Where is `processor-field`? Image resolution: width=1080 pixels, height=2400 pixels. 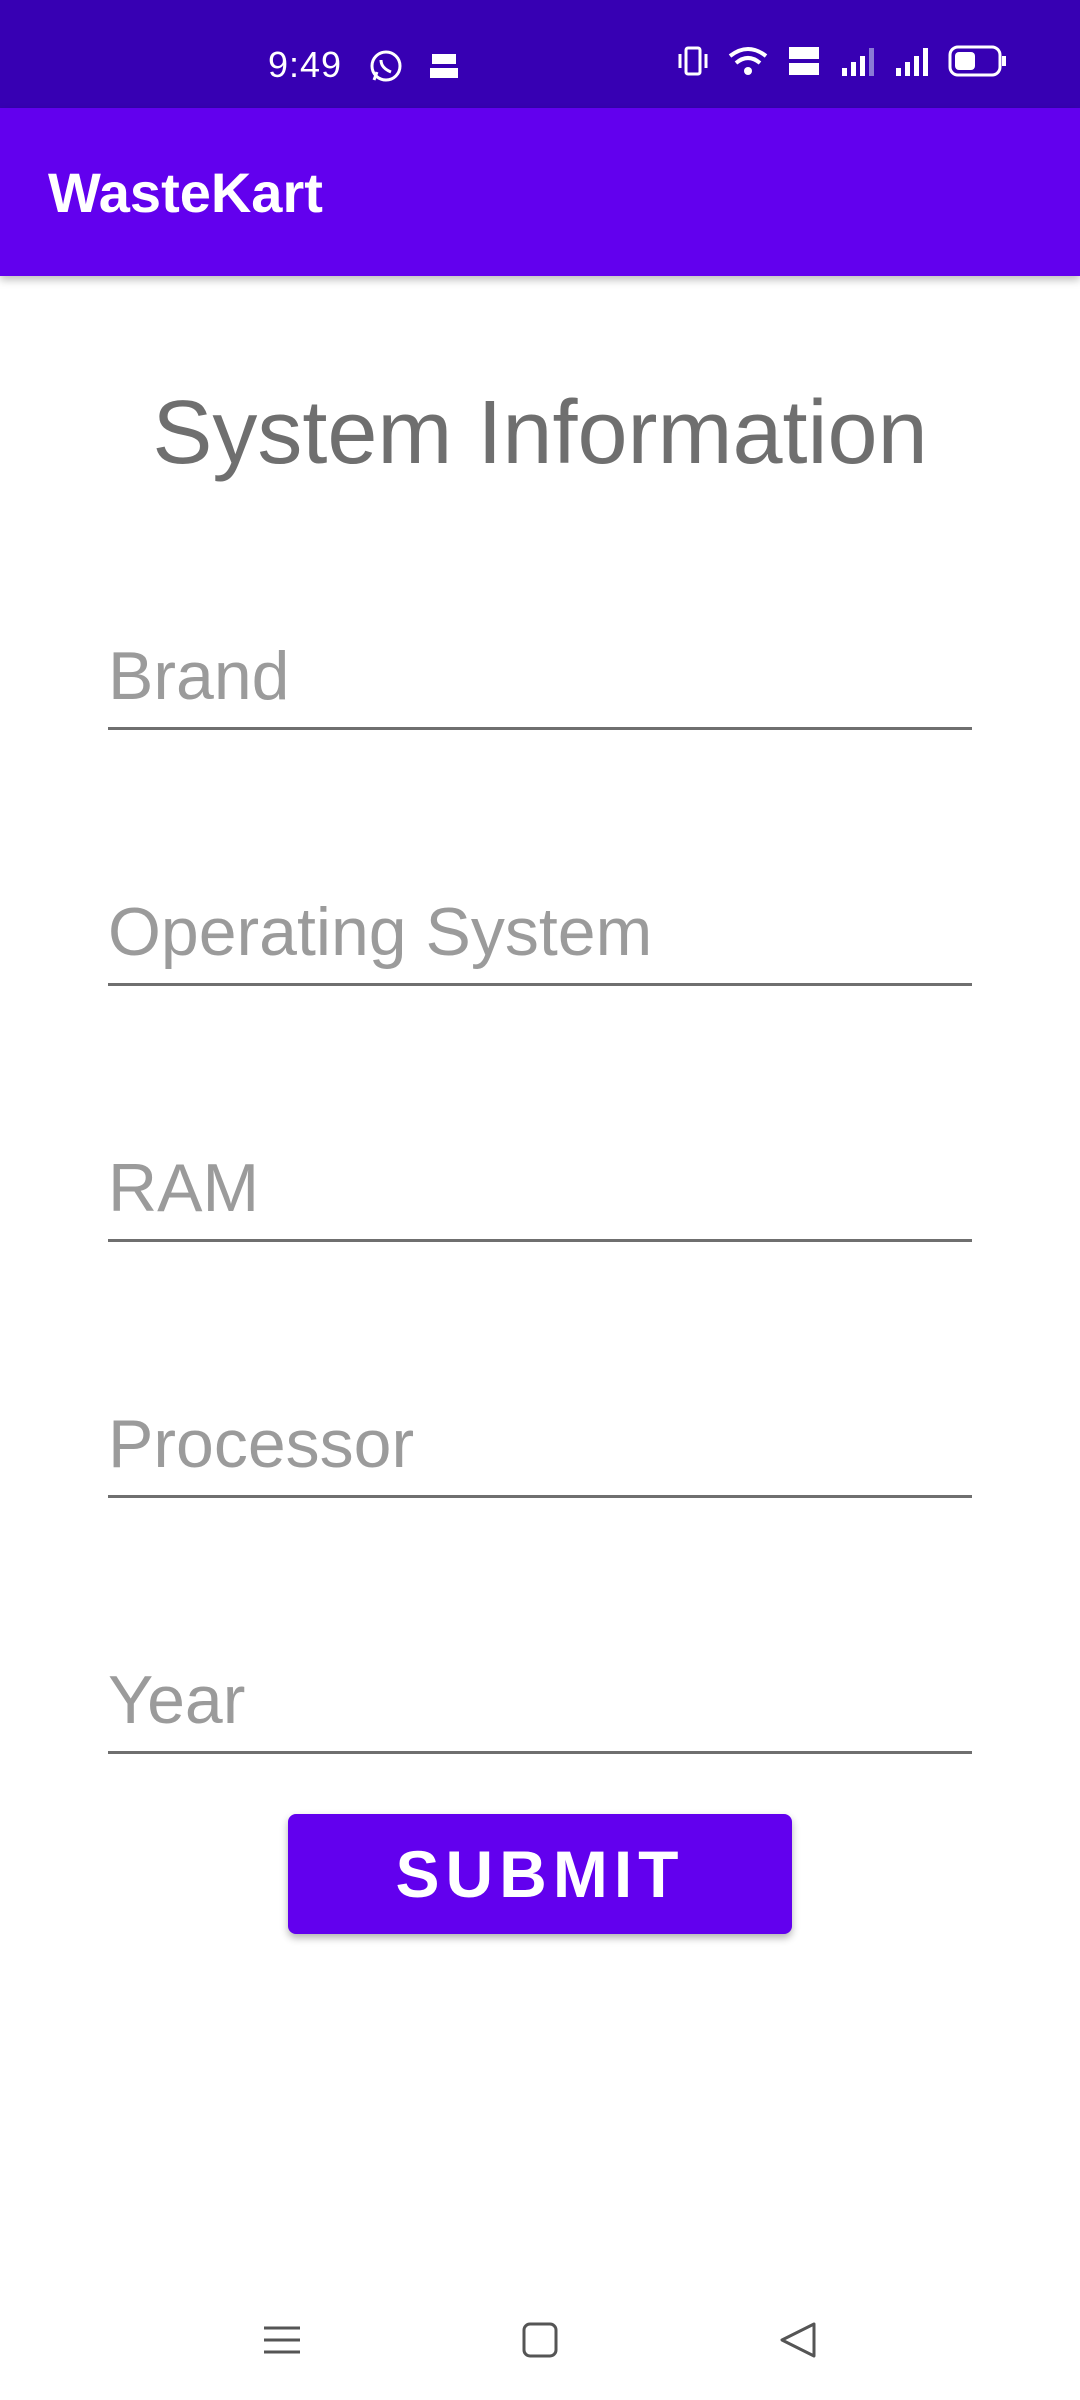 processor-field is located at coordinates (540, 1438).